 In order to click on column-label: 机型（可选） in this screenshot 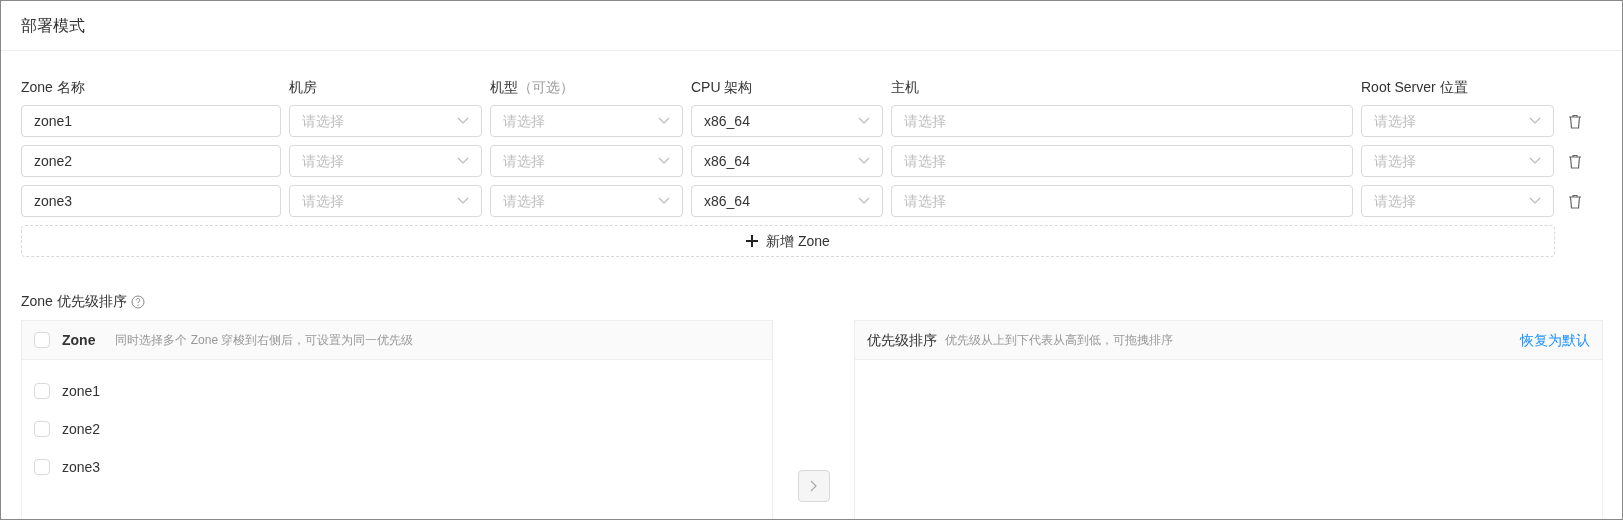, I will do `click(532, 87)`.